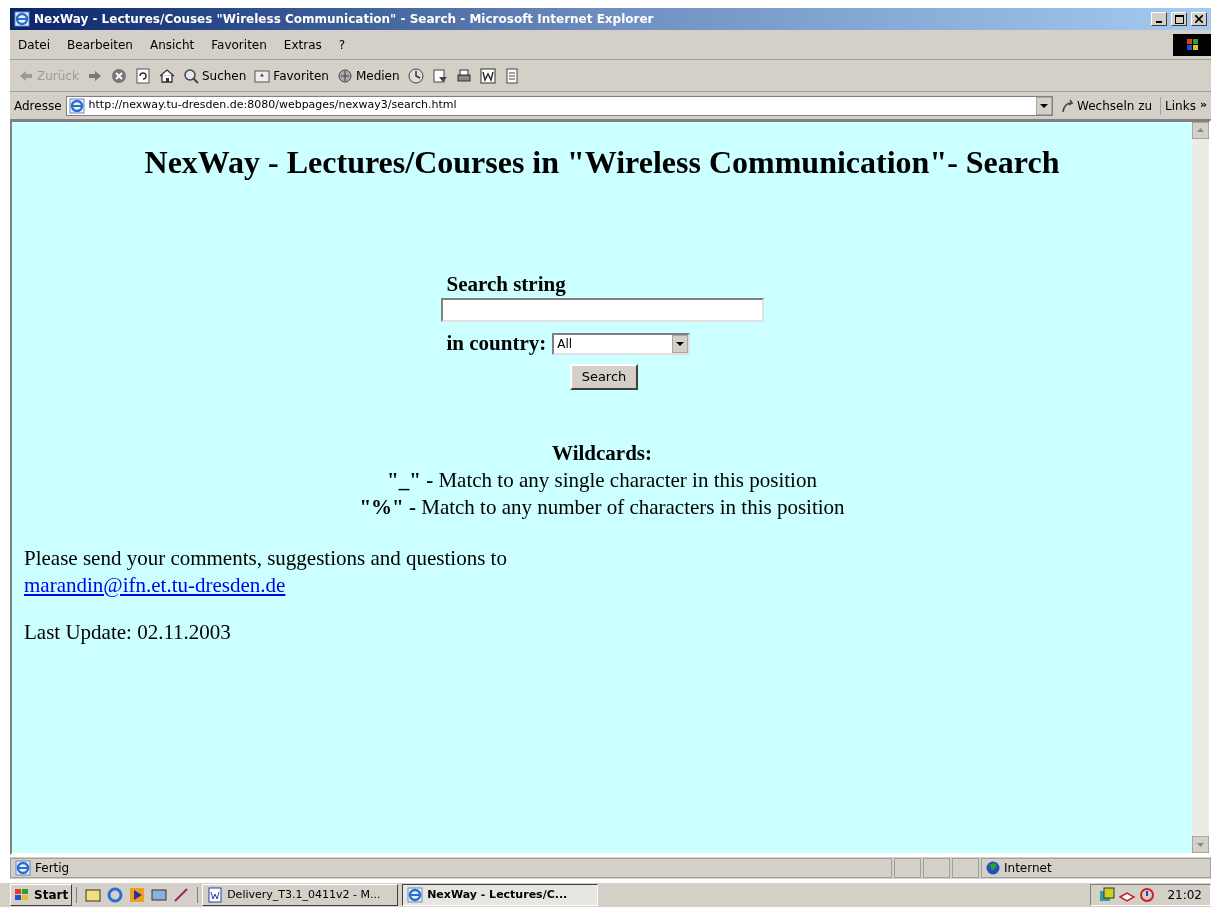  What do you see at coordinates (342, 44) in the screenshot?
I see `menu-item: ?` at bounding box center [342, 44].